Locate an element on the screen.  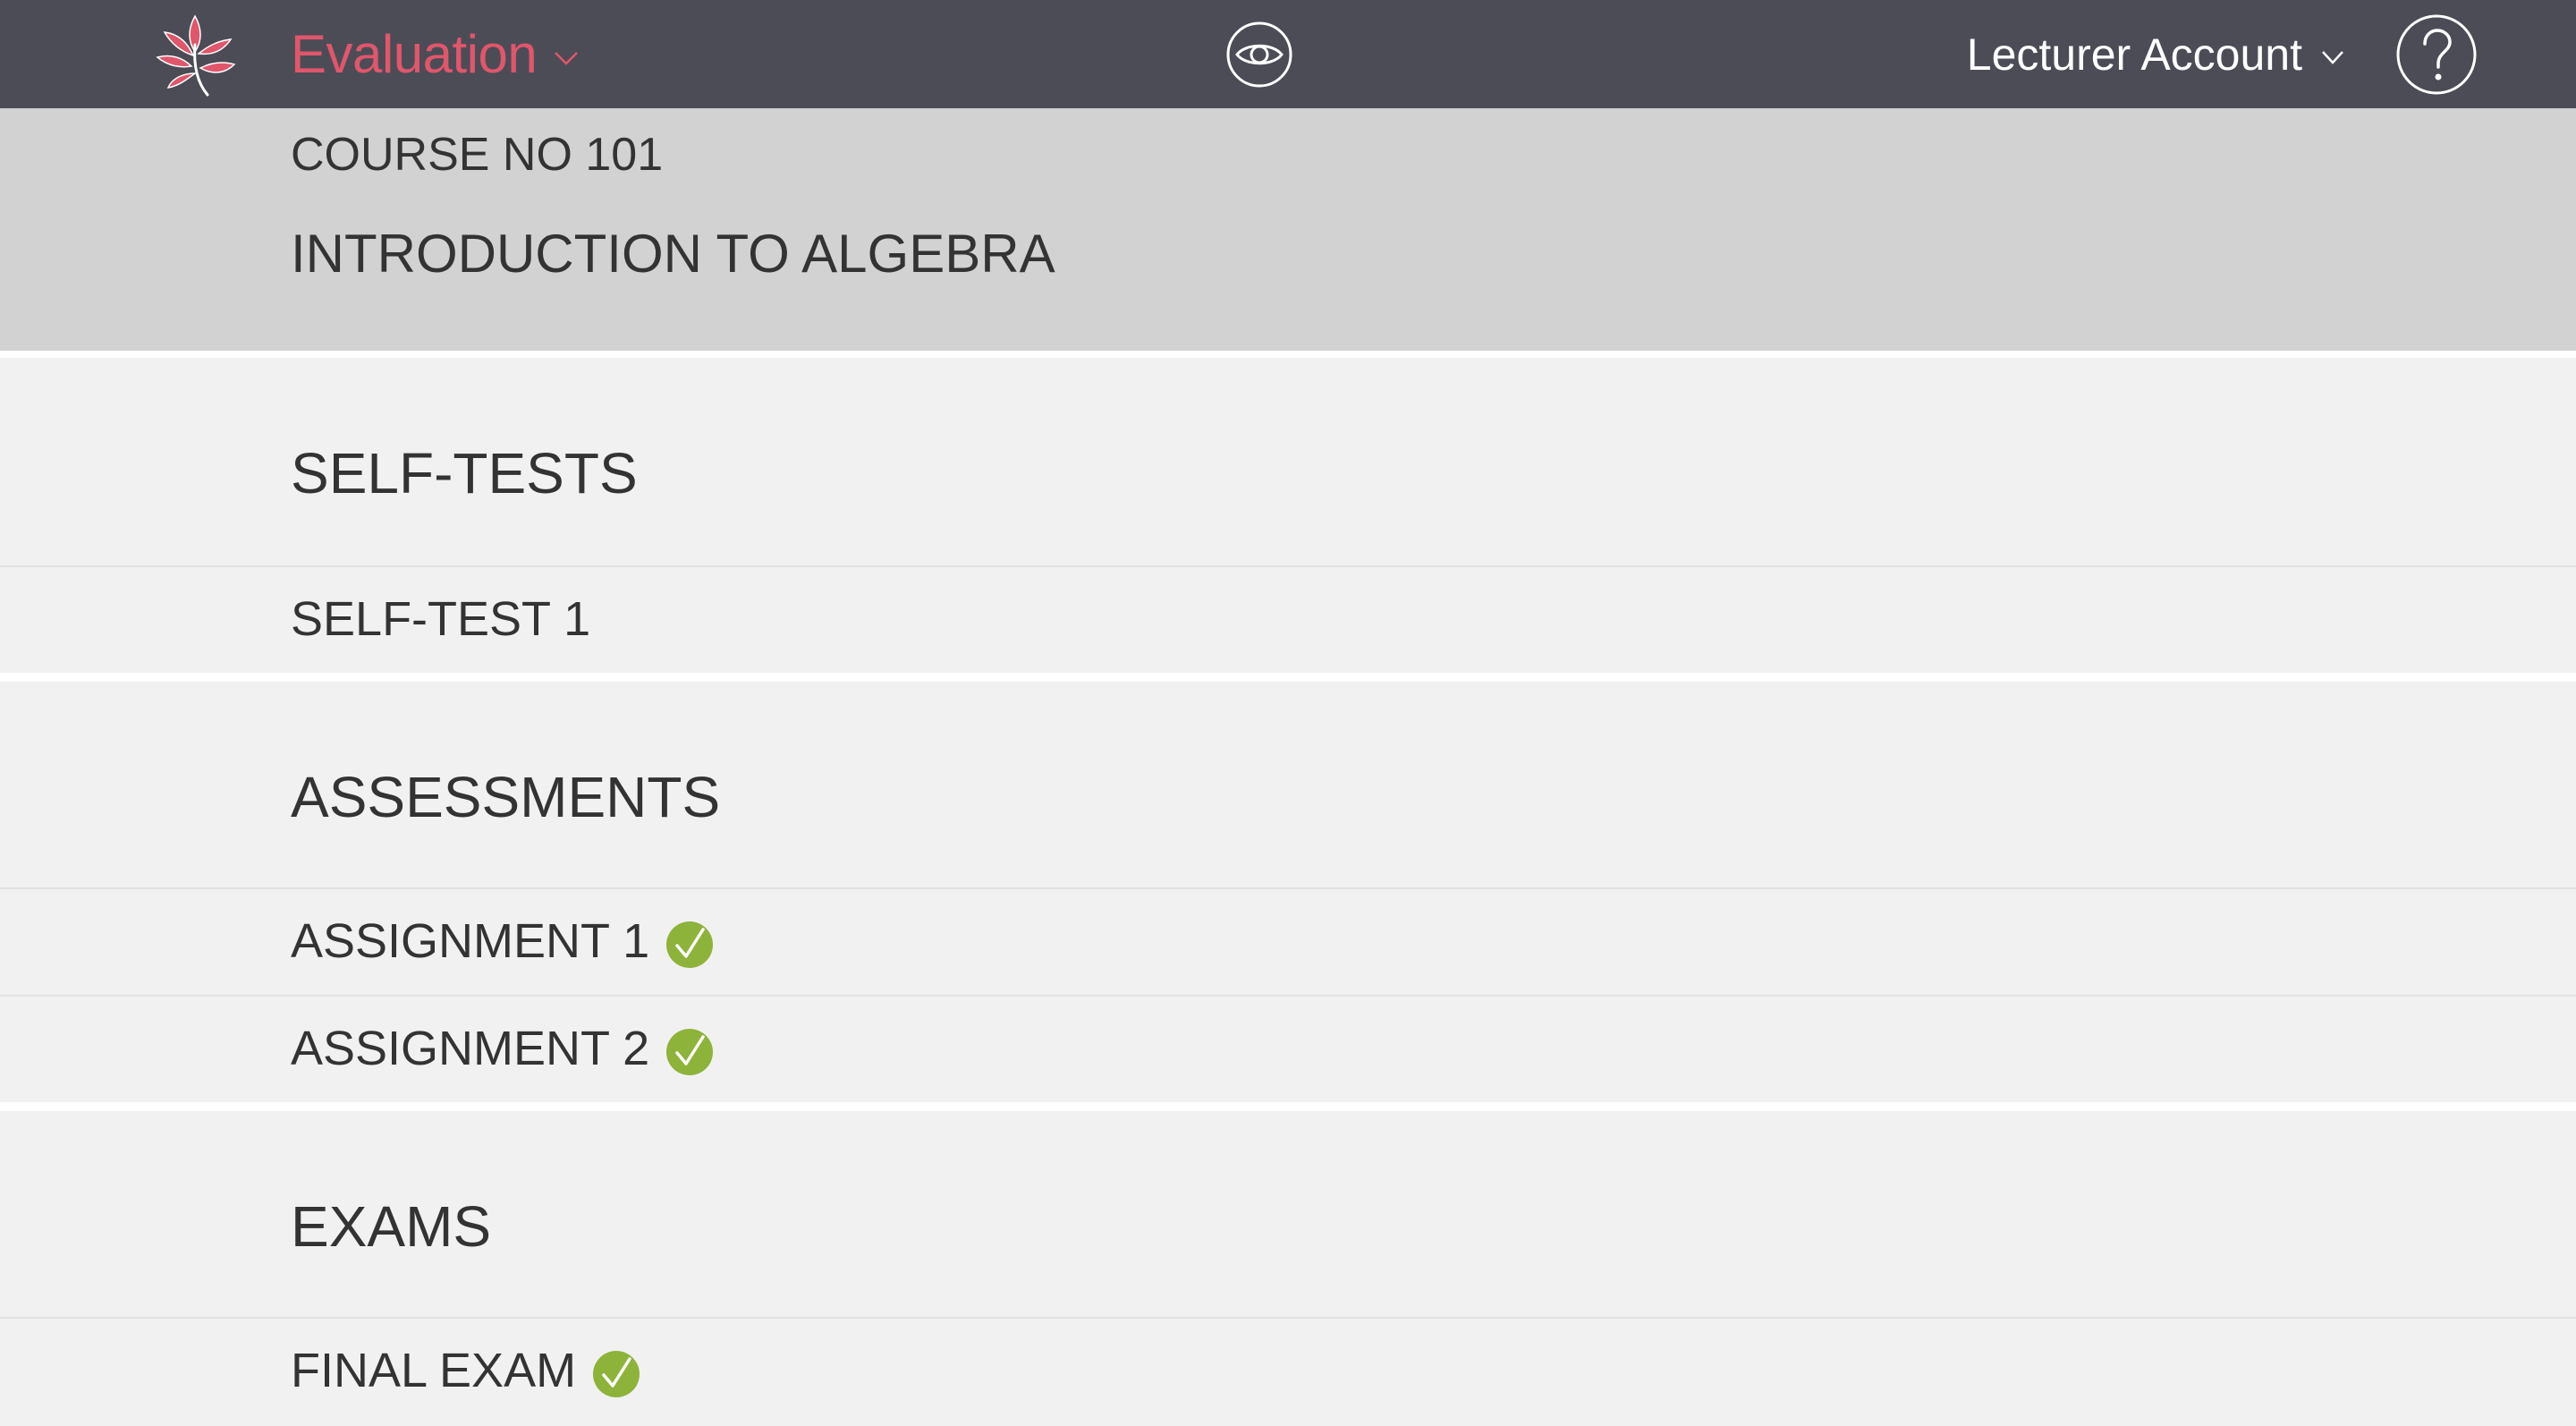
section-title: ASSESSMENTS is located at coordinates (506, 797).